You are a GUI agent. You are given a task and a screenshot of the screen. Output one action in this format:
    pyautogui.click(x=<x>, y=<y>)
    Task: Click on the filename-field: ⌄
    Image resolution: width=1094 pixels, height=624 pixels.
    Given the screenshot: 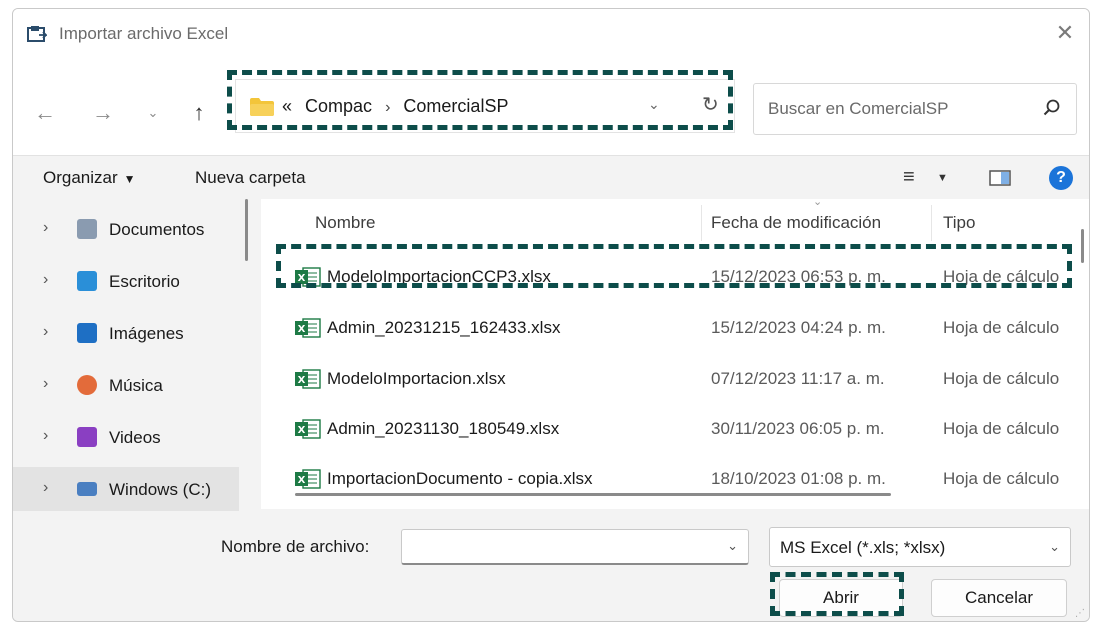 What is the action you would take?
    pyautogui.click(x=575, y=547)
    